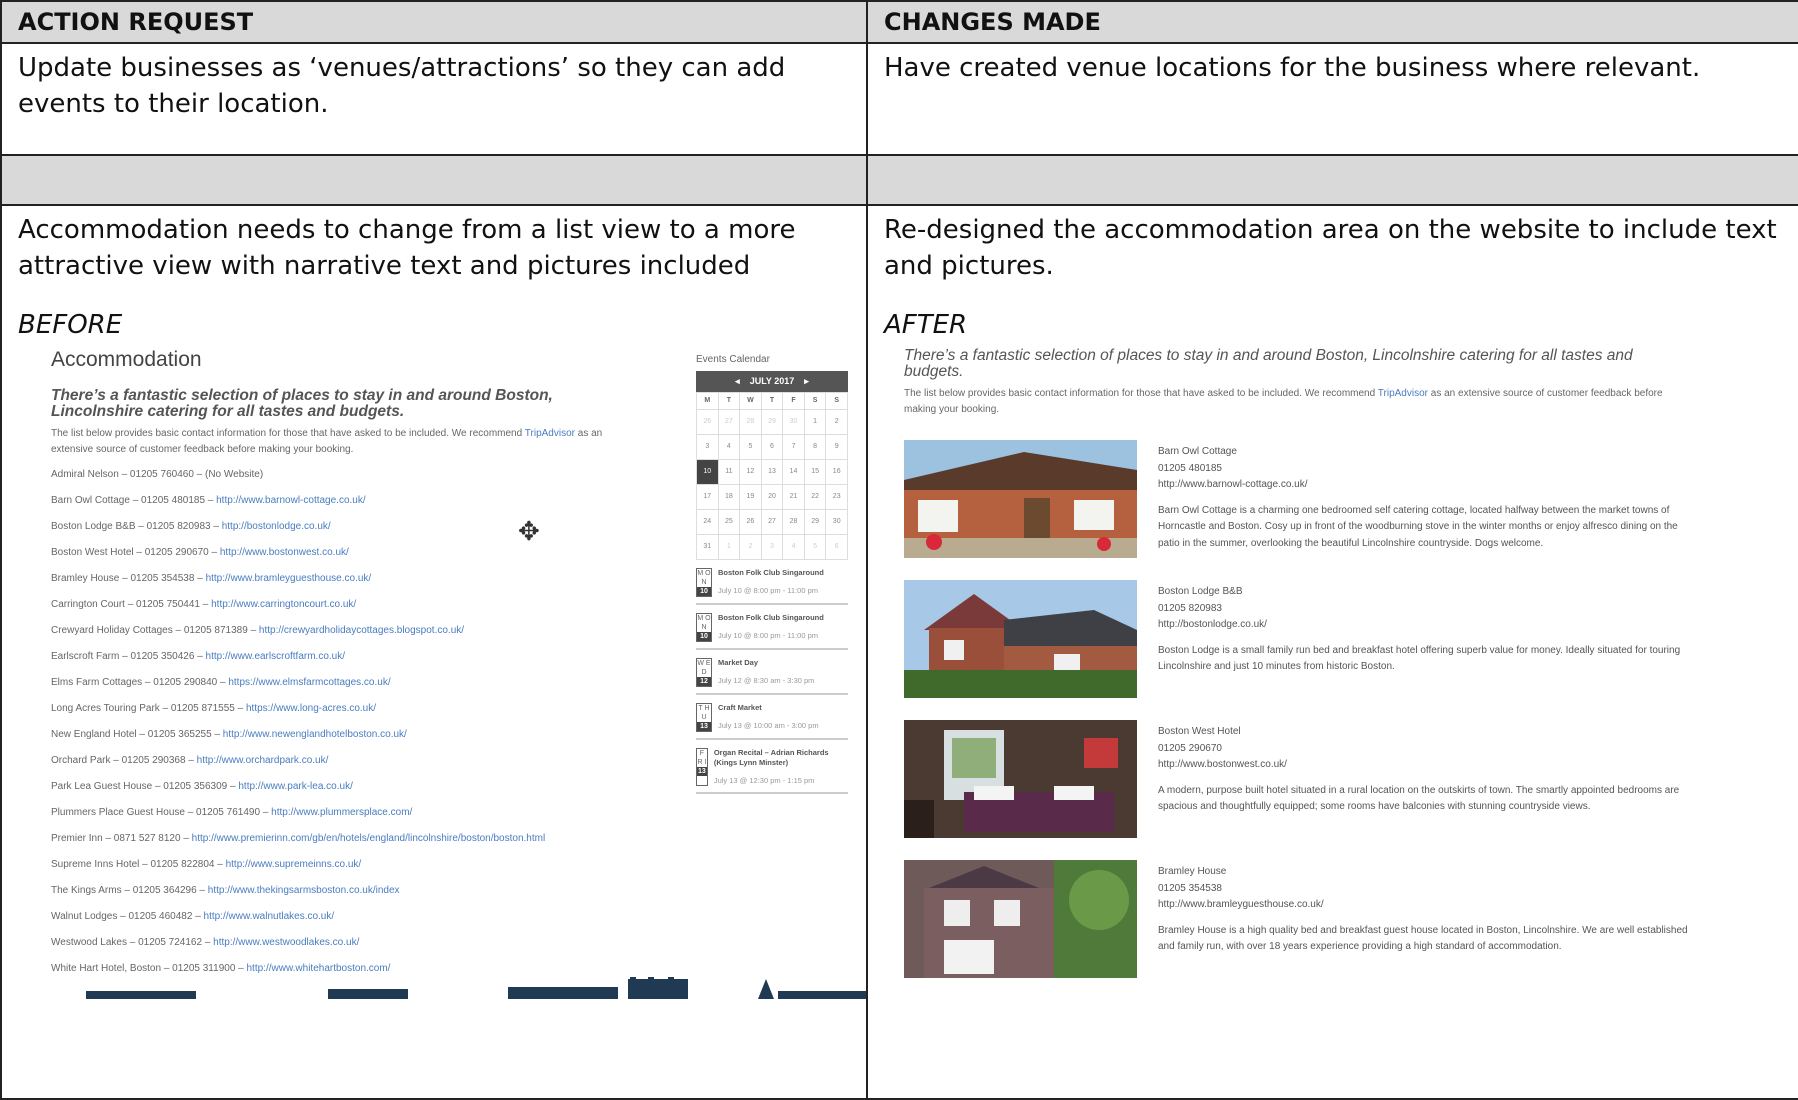 Image resolution: width=1798 pixels, height=1100 pixels. Describe the element at coordinates (704, 668) in the screenshot. I see `event-weekday: W E D` at that location.